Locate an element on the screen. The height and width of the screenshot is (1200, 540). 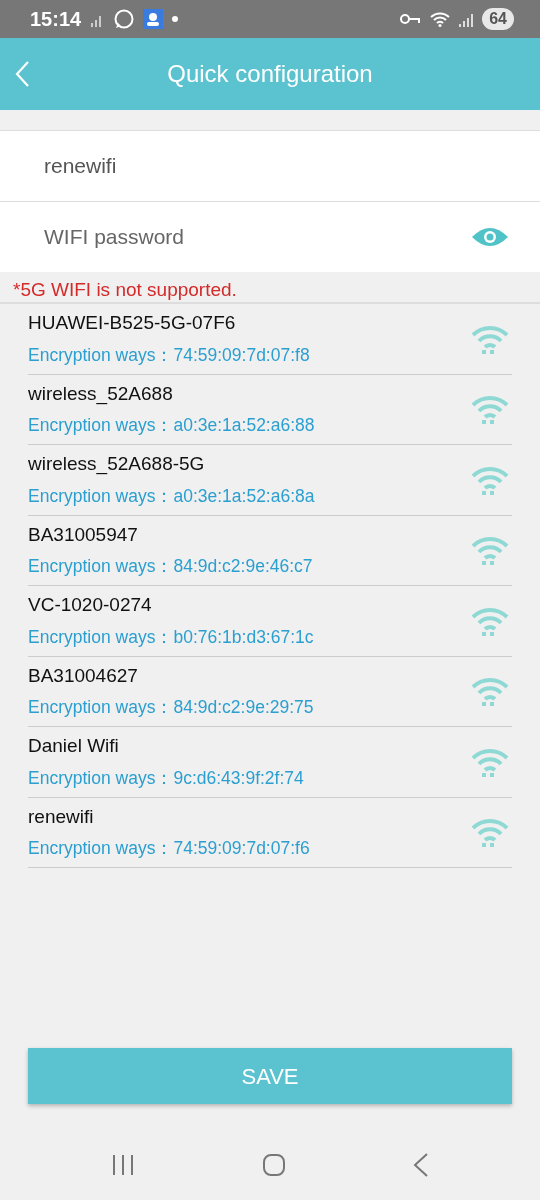
chat-icon is located at coordinates (124, 19).